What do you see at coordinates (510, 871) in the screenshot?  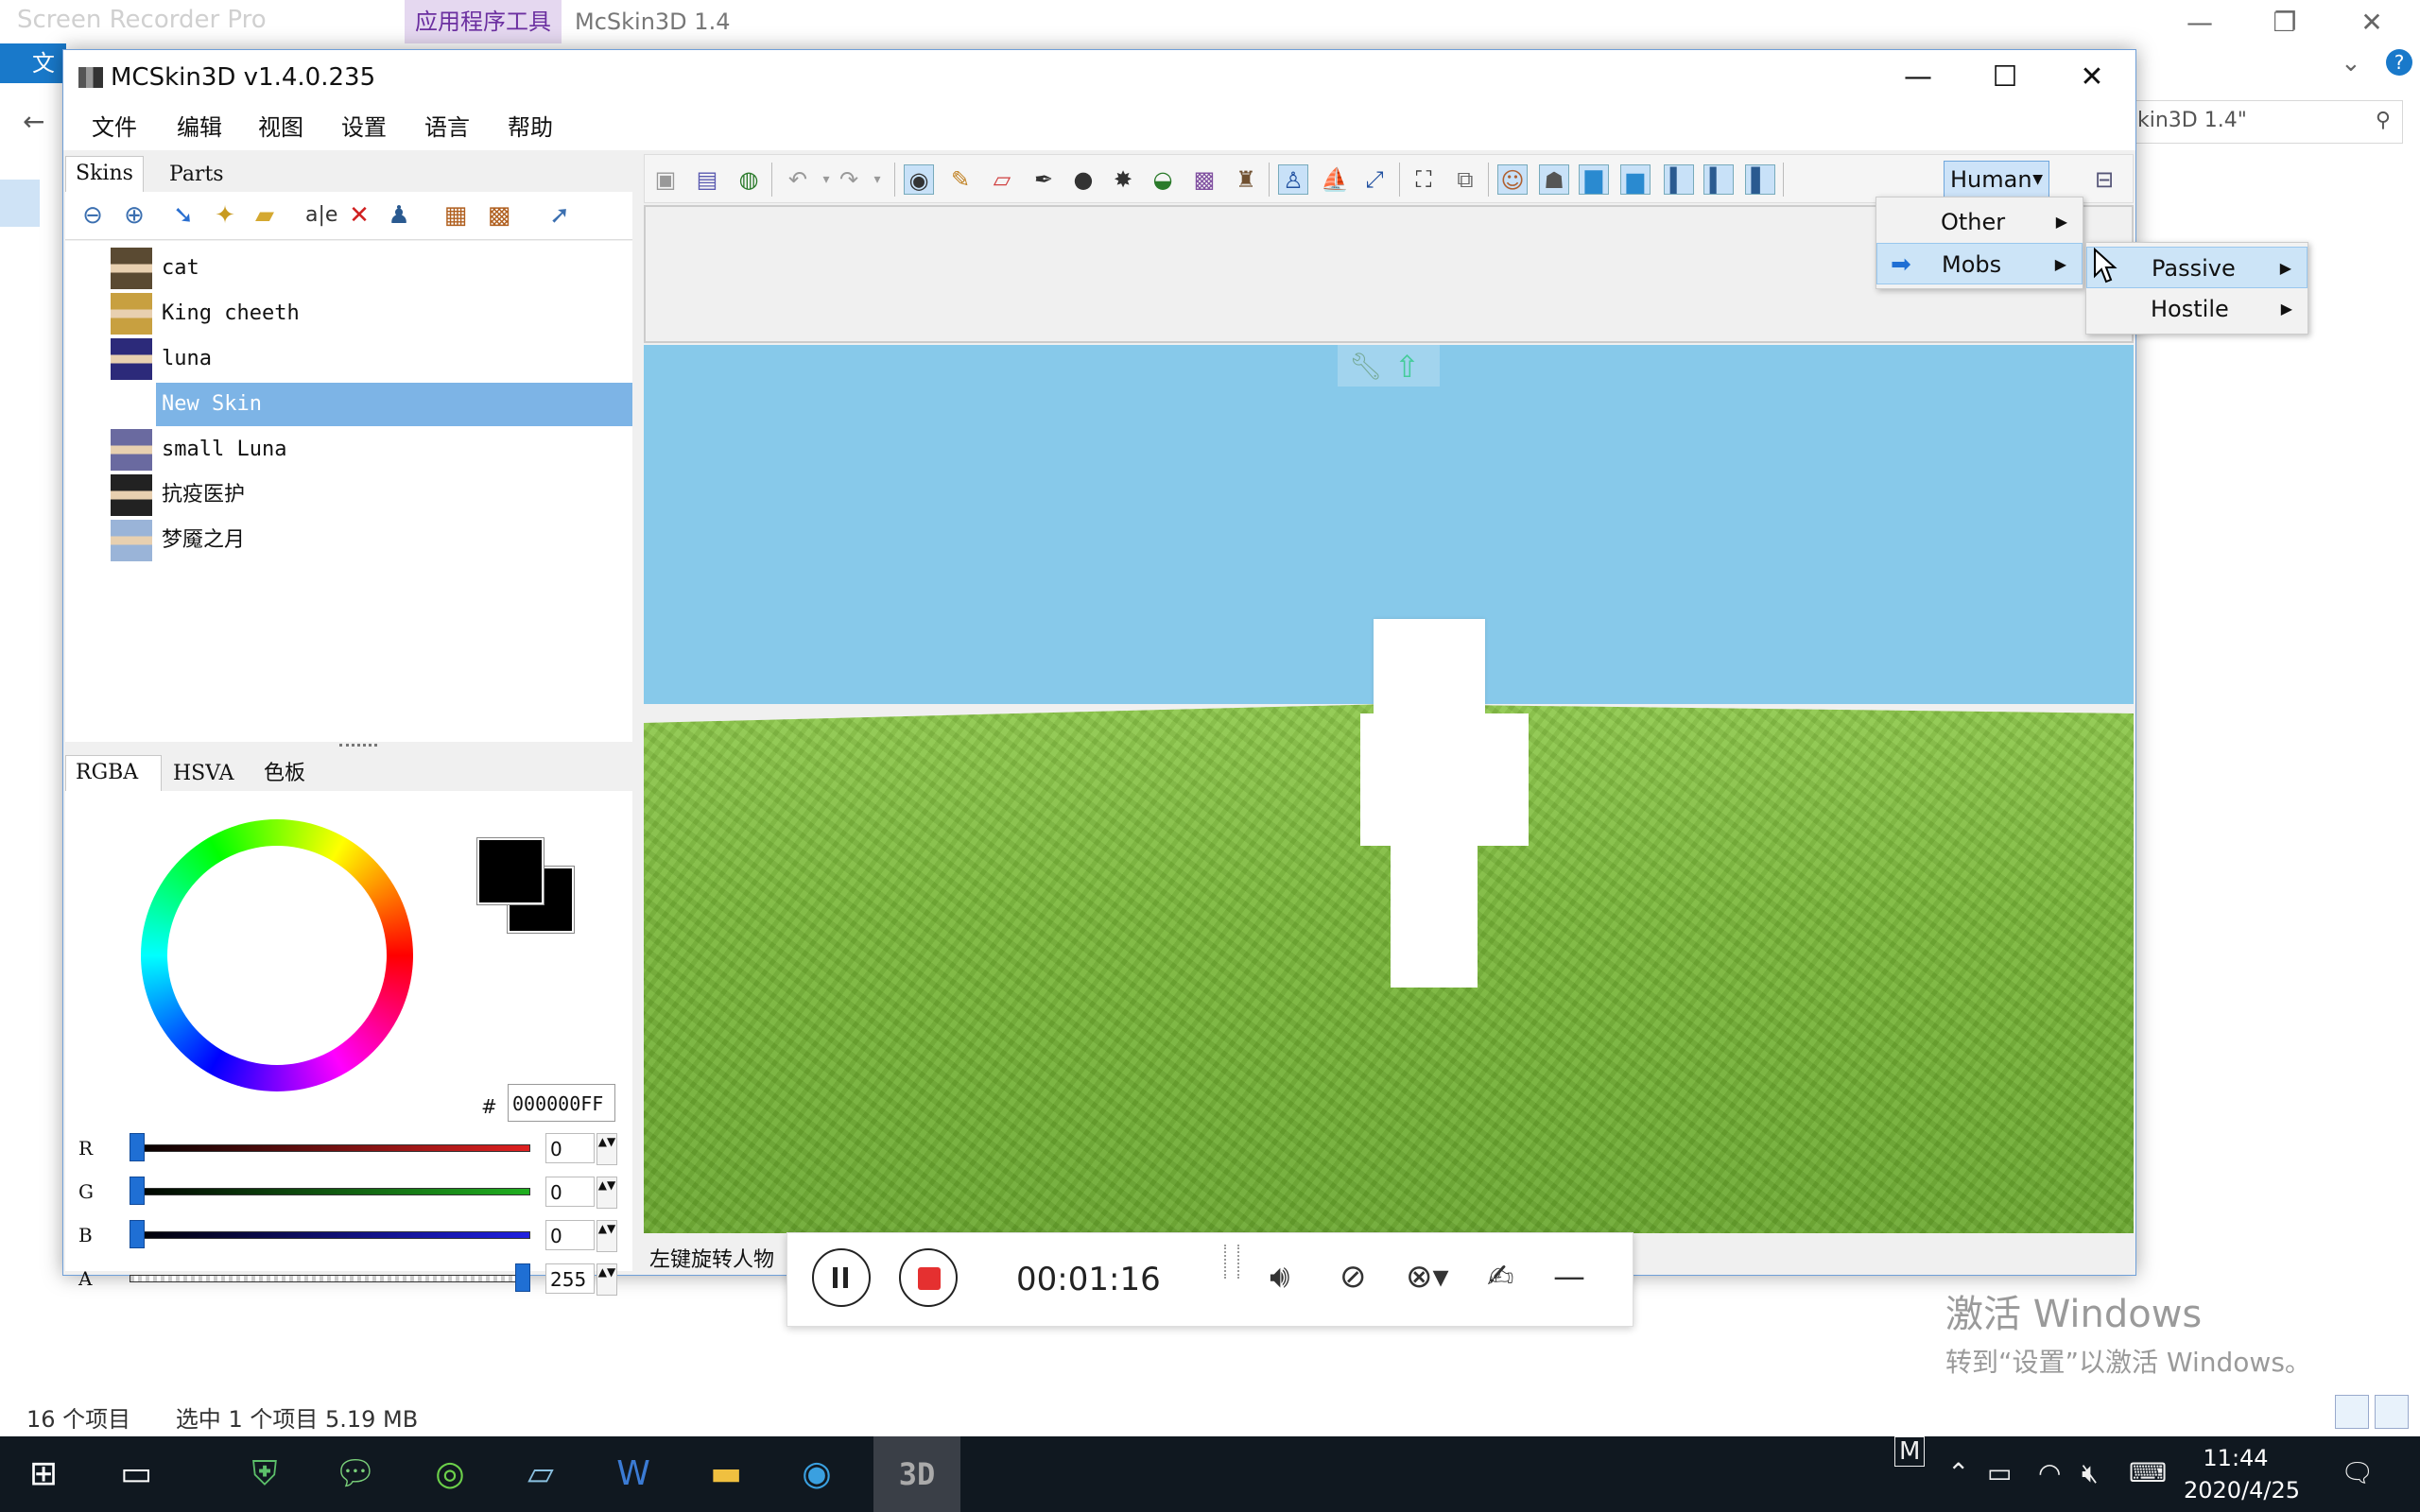 I see `primary-color-swatch` at bounding box center [510, 871].